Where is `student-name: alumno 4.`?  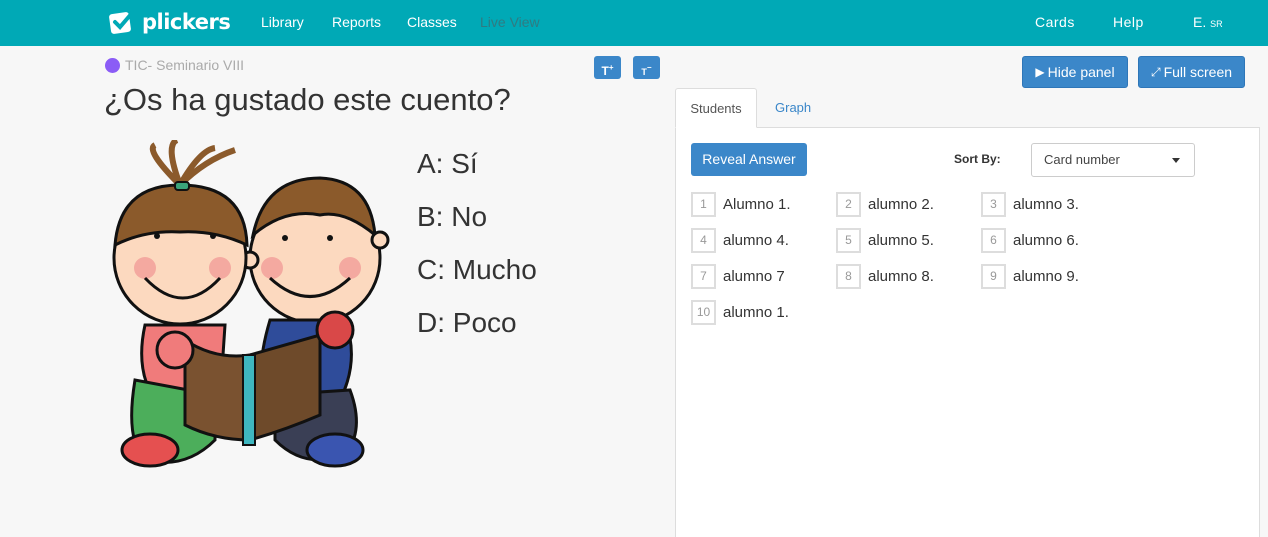
student-name: alumno 4. is located at coordinates (756, 240).